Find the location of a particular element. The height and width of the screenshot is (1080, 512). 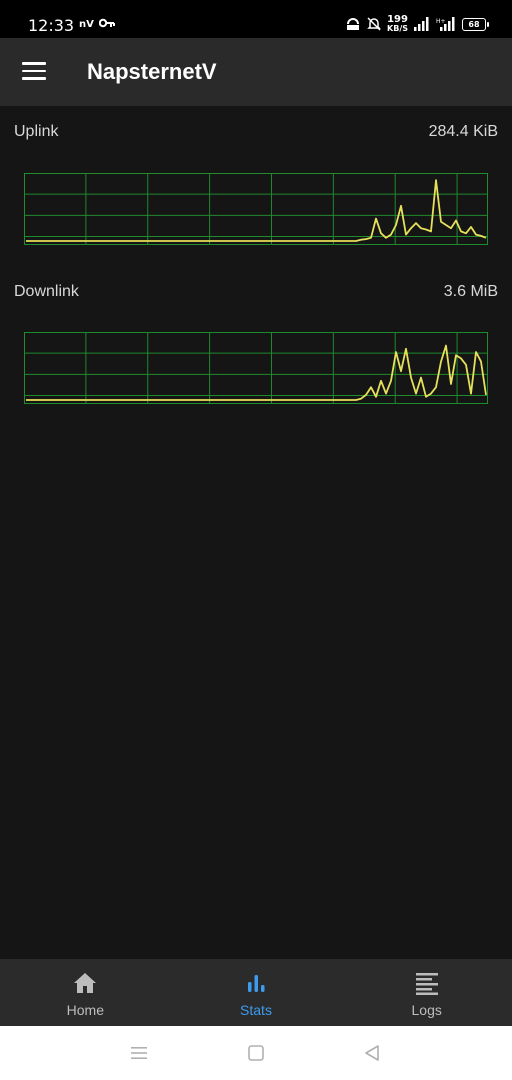

nav-home-label: Home is located at coordinates (85, 1010).